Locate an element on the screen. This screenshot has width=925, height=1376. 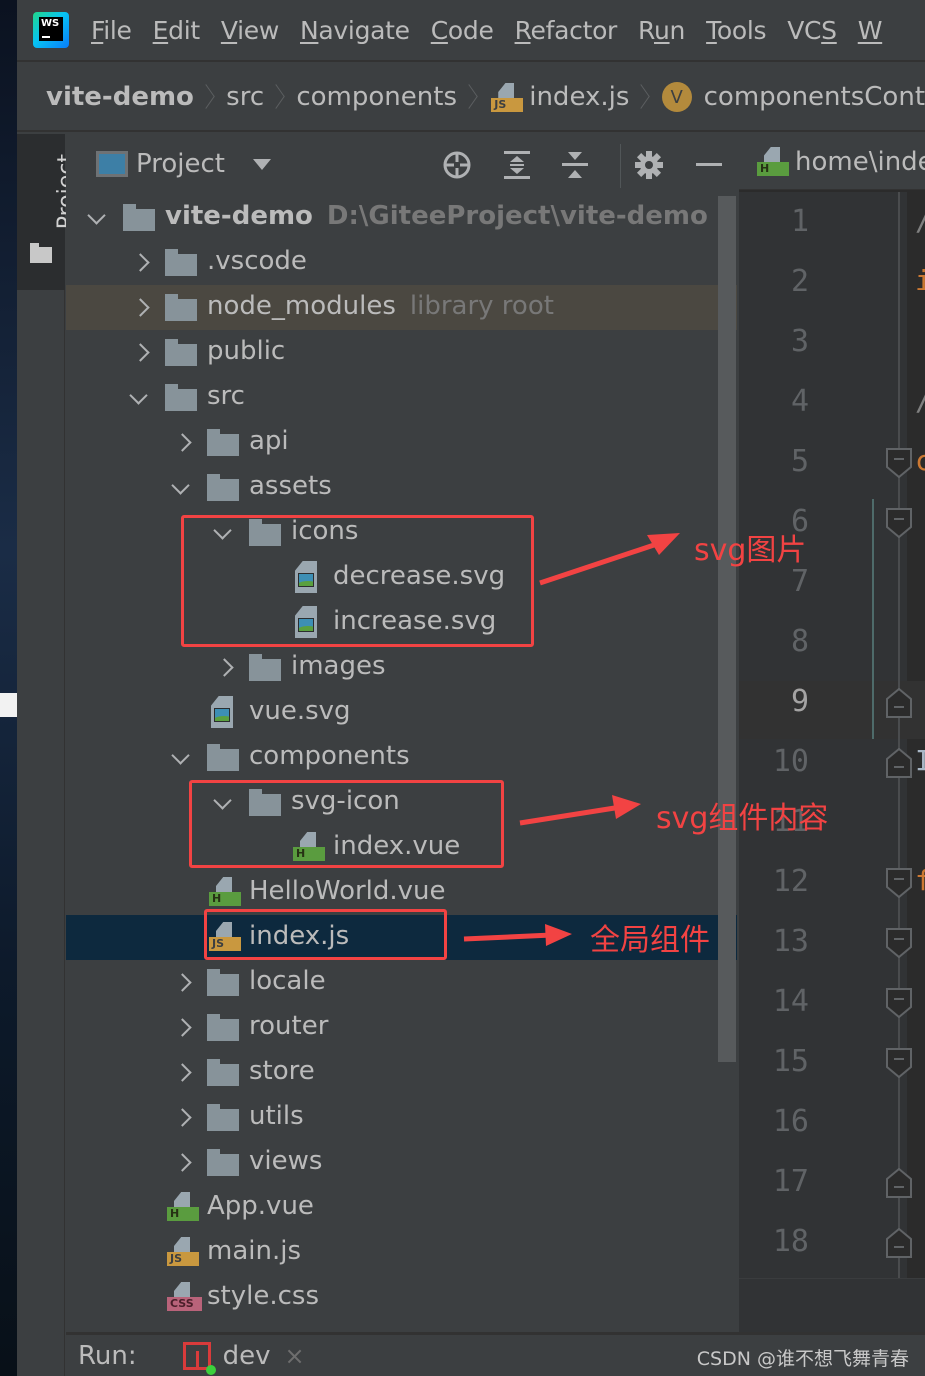
line-number: 17 is located at coordinates (790, 1181).